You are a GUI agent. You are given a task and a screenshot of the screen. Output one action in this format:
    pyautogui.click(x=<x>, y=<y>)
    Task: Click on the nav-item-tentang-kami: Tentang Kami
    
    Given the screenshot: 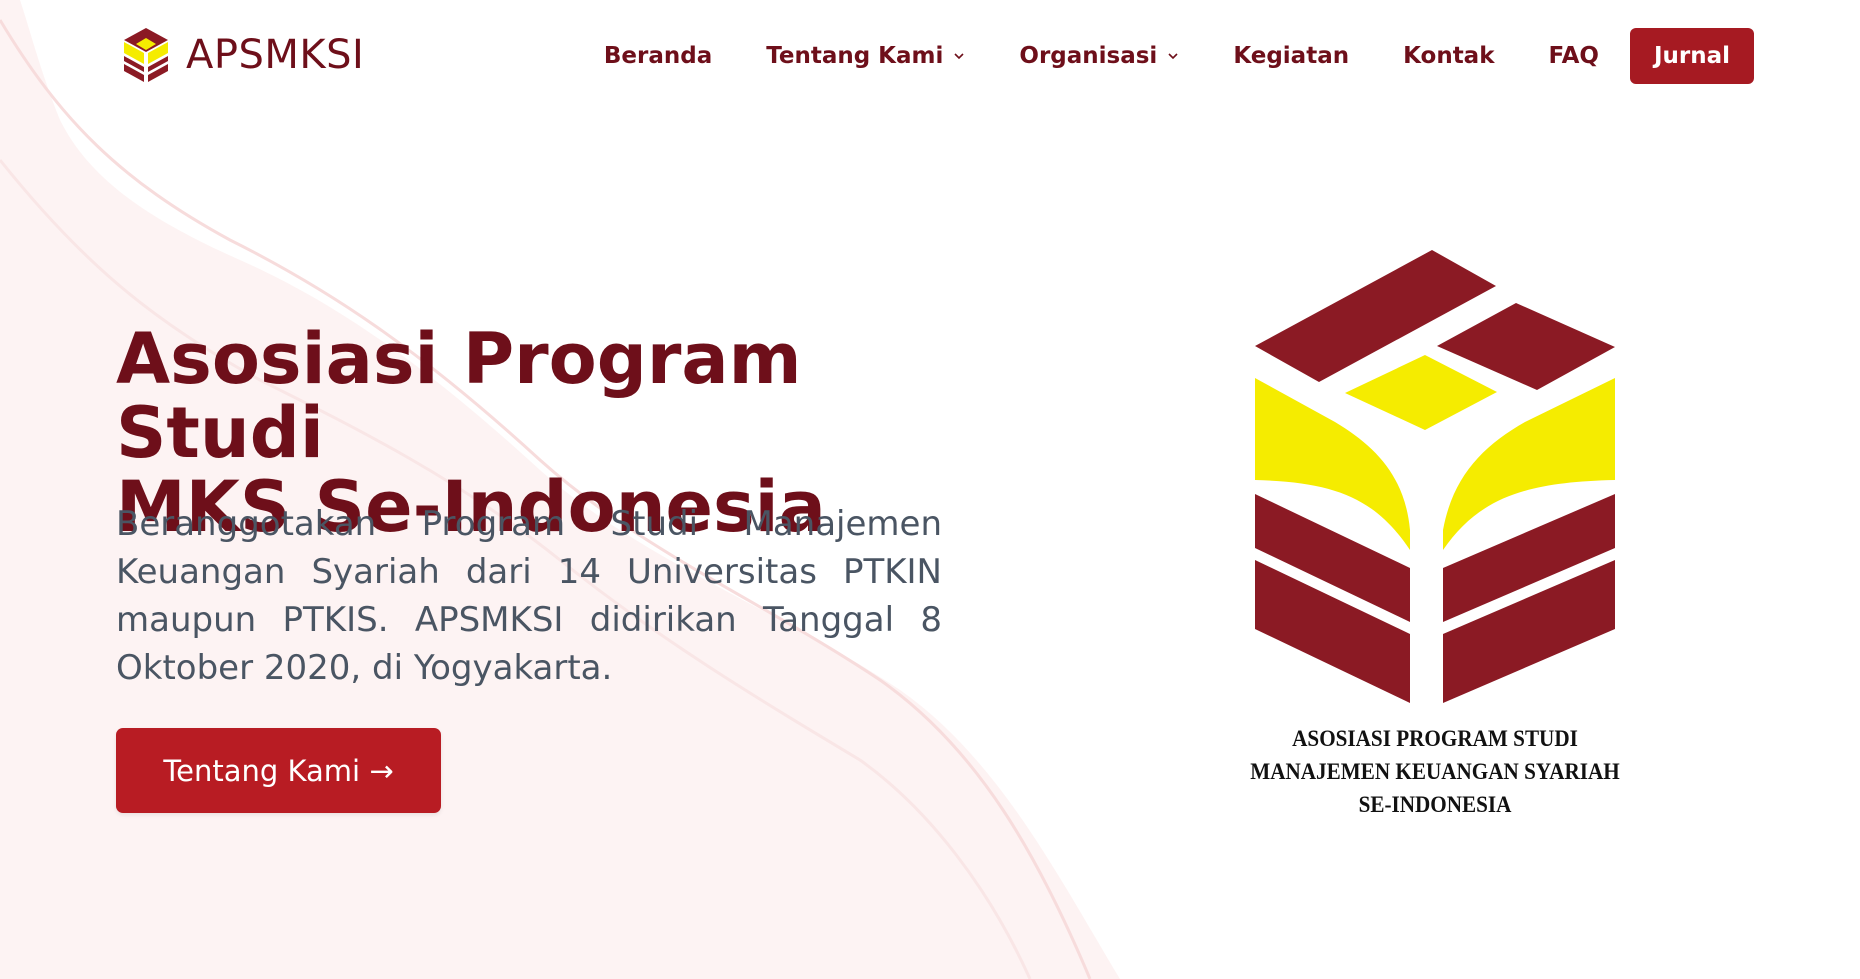 What is the action you would take?
    pyautogui.click(x=865, y=56)
    